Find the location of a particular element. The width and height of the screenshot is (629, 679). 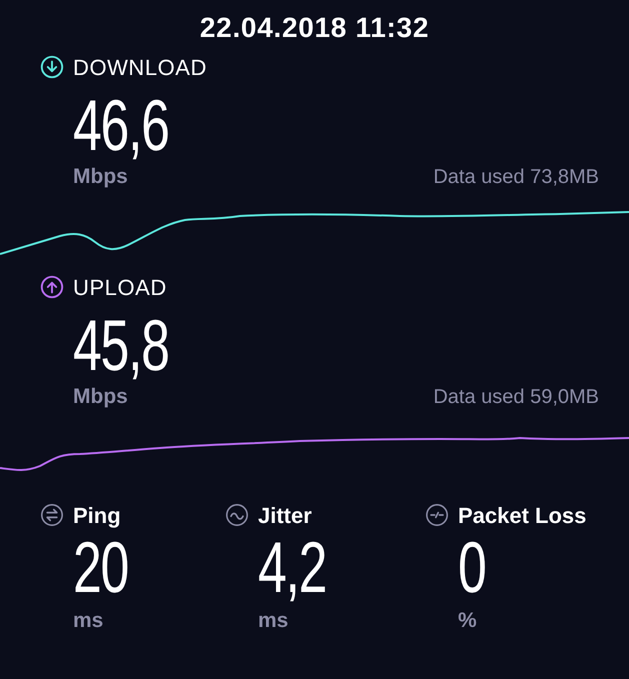

stat-label: Packet Loss is located at coordinates (522, 516).